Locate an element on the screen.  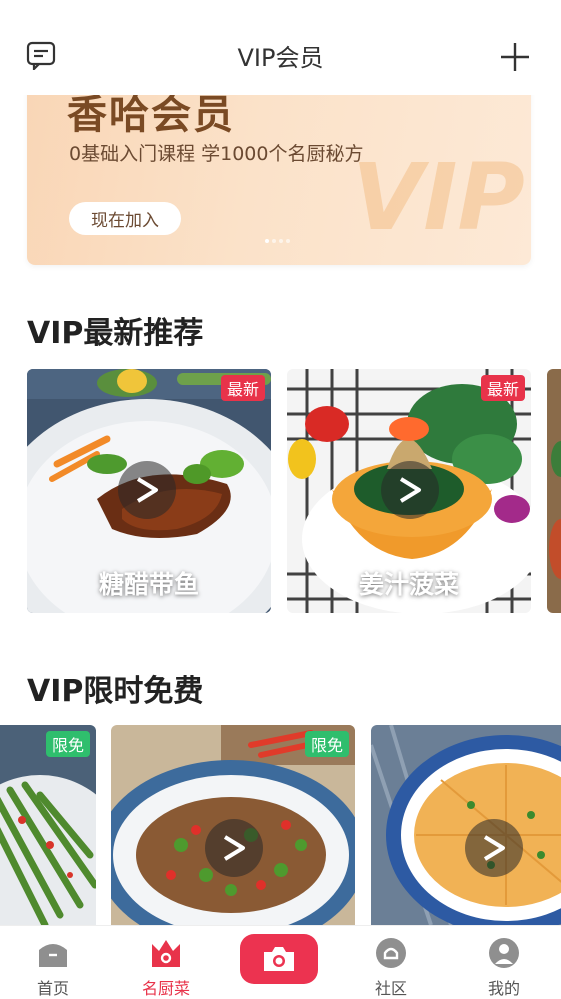
tab-profile: 我的 is located at coordinates (504, 962).